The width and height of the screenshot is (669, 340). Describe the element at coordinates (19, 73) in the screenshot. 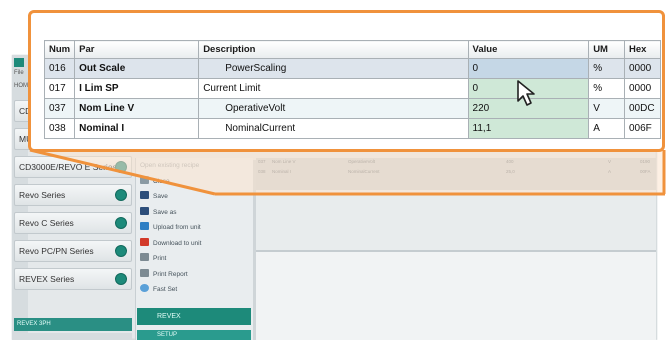

I see `menu-file: File` at that location.